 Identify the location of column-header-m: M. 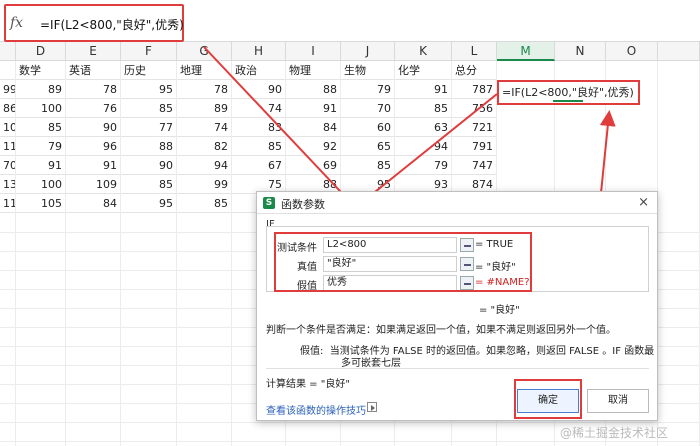
(526, 51).